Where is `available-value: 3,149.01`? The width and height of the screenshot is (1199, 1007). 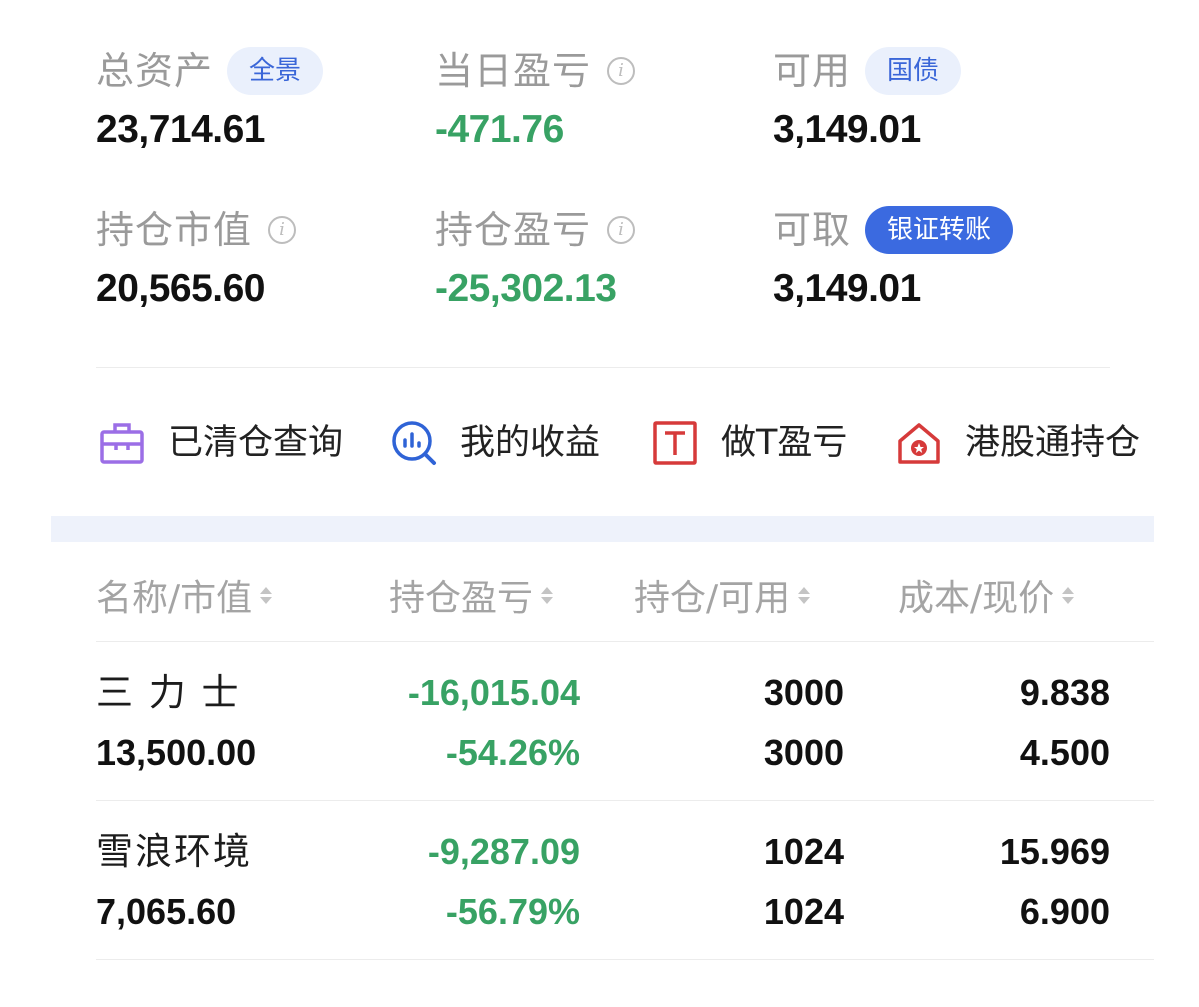
available-value: 3,149.01 is located at coordinates (847, 129).